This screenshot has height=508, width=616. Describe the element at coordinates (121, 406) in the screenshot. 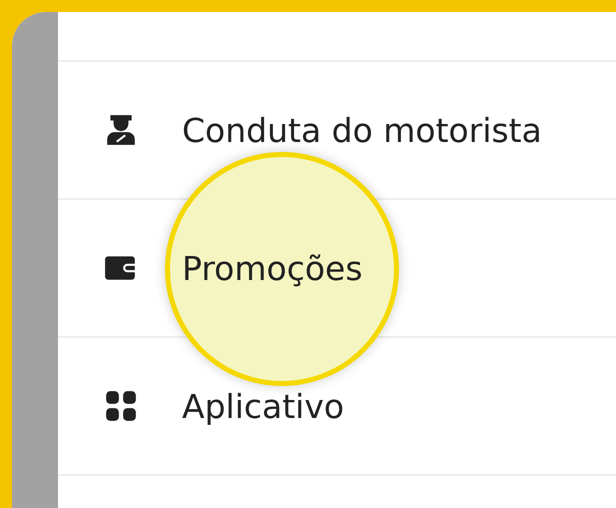

I see `grid-icon` at that location.